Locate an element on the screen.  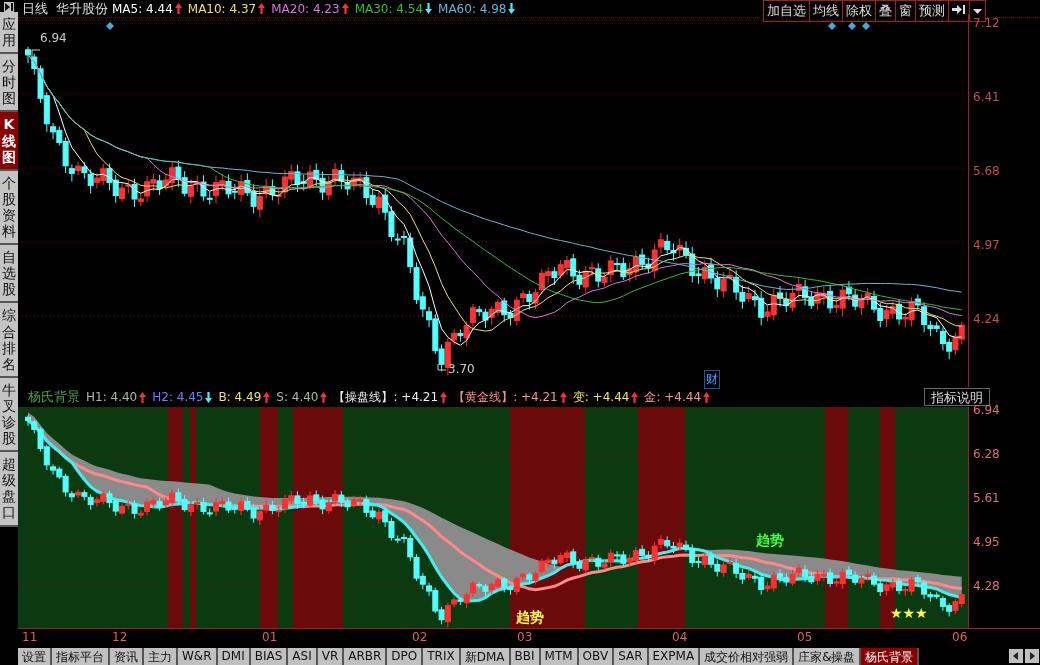
price-axis-label: 4.24 is located at coordinates (986, 319).